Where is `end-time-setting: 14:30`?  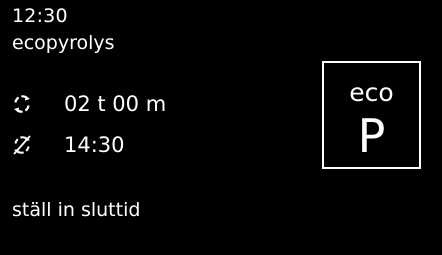 end-time-setting: 14:30 is located at coordinates (68, 145).